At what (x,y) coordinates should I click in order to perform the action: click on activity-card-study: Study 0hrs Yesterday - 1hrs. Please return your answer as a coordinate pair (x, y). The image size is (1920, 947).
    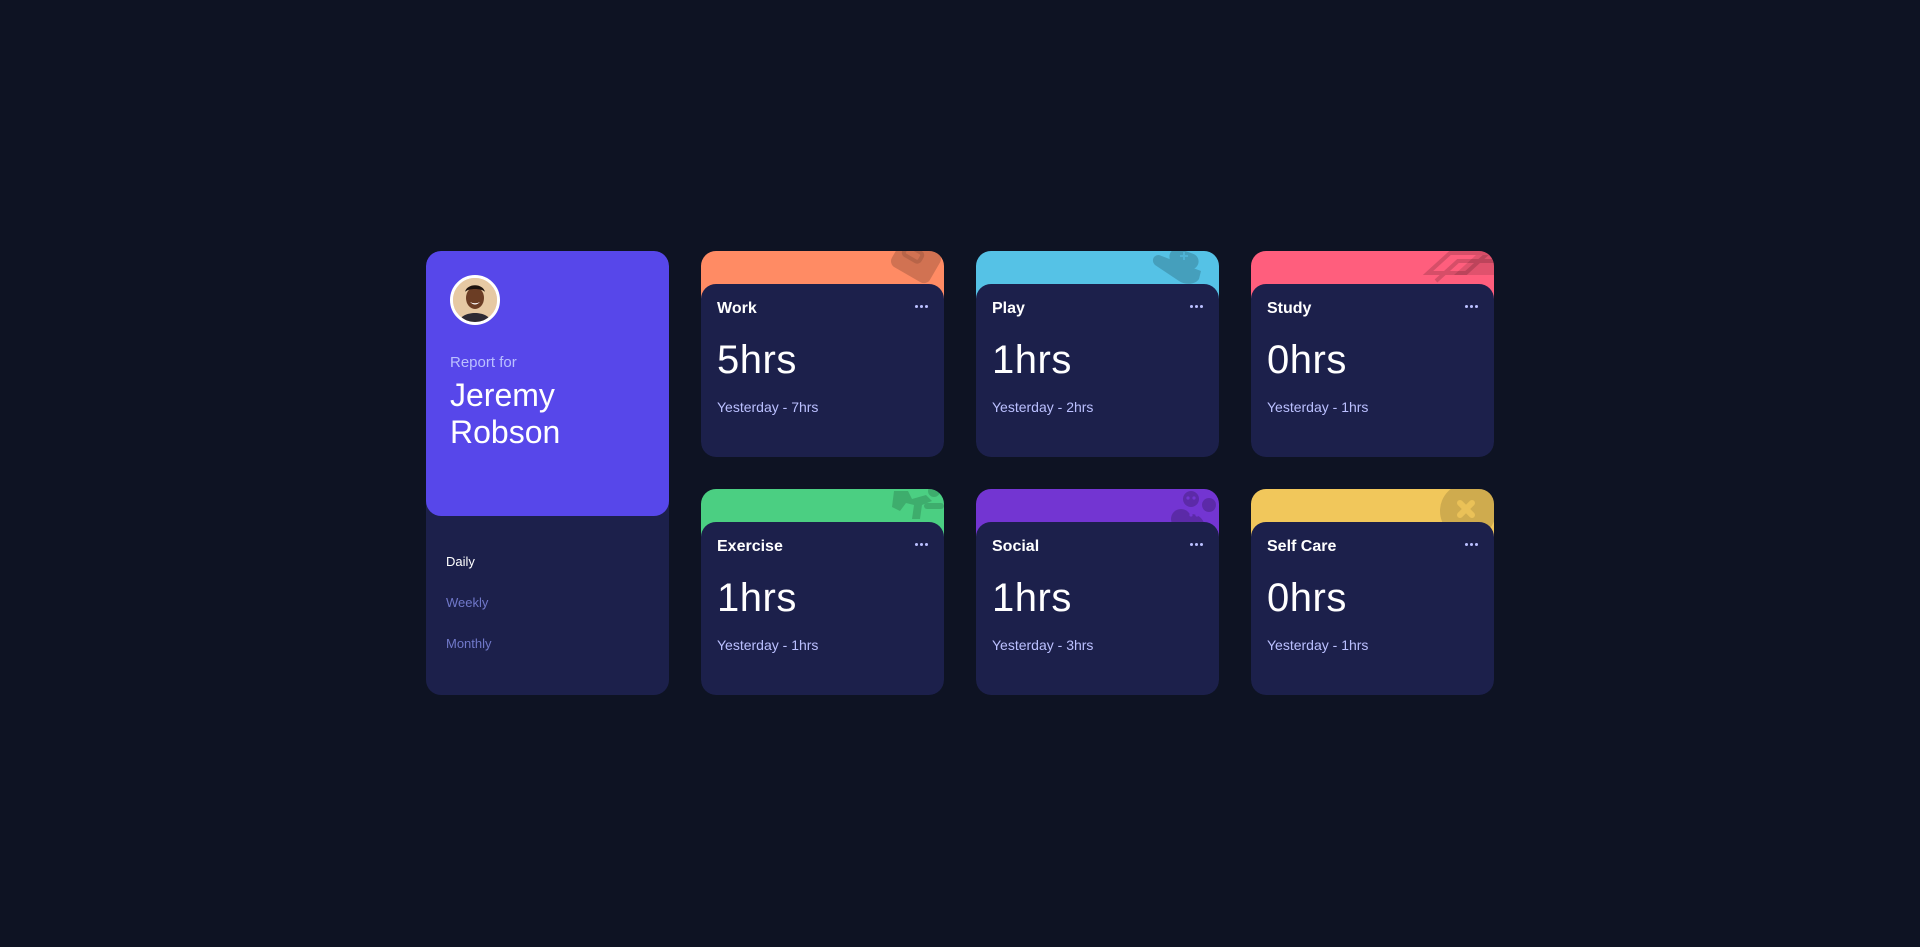
    Looking at the image, I should click on (1372, 354).